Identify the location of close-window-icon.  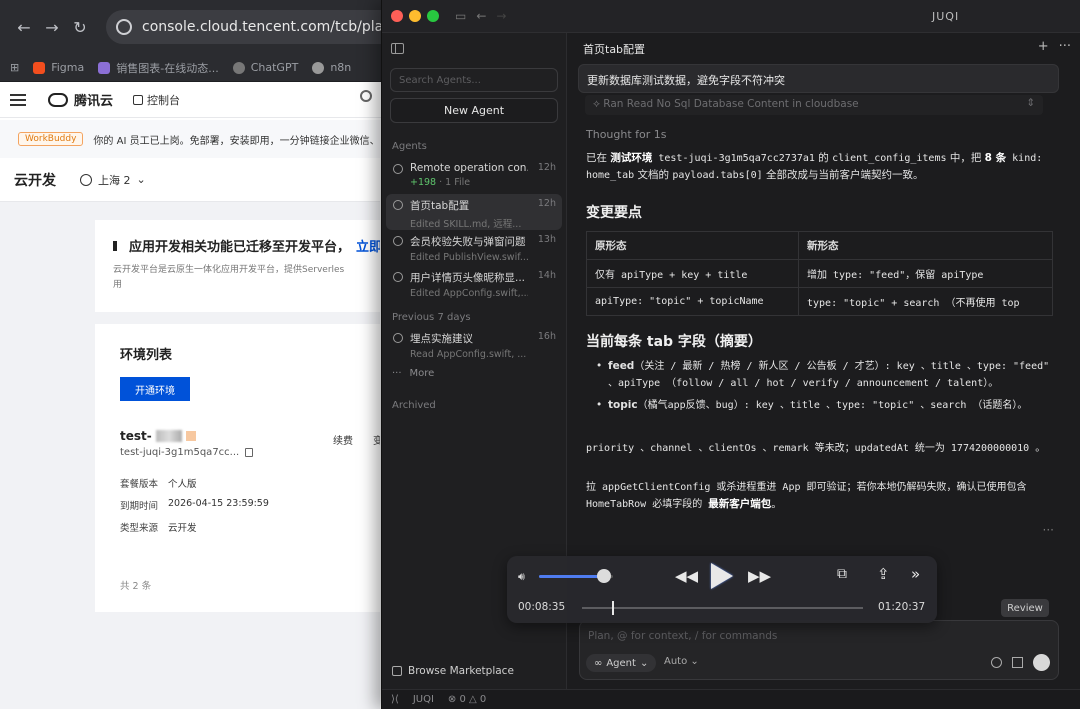
(397, 16).